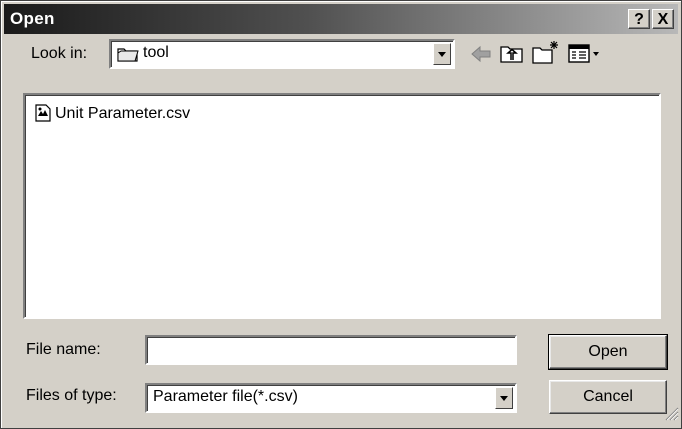 The height and width of the screenshot is (429, 682). I want to click on files-of-type-dropdown-button, so click(504, 398).